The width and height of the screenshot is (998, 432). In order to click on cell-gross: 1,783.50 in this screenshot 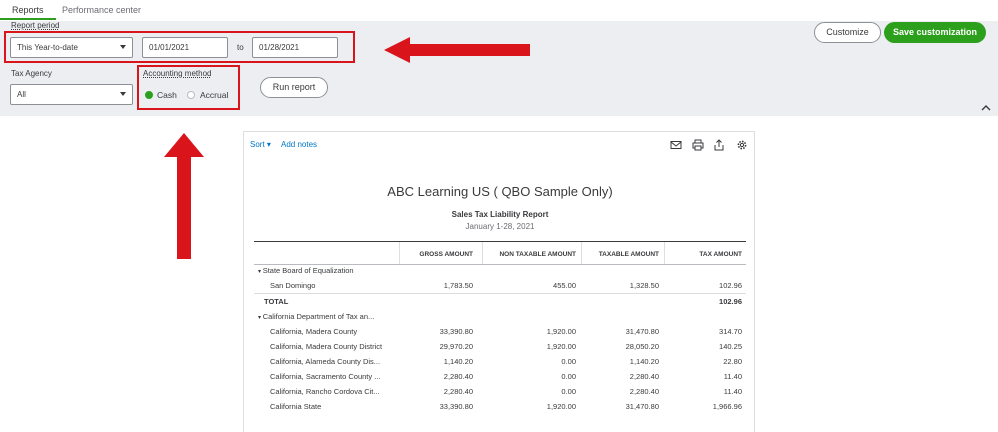, I will do `click(436, 285)`.